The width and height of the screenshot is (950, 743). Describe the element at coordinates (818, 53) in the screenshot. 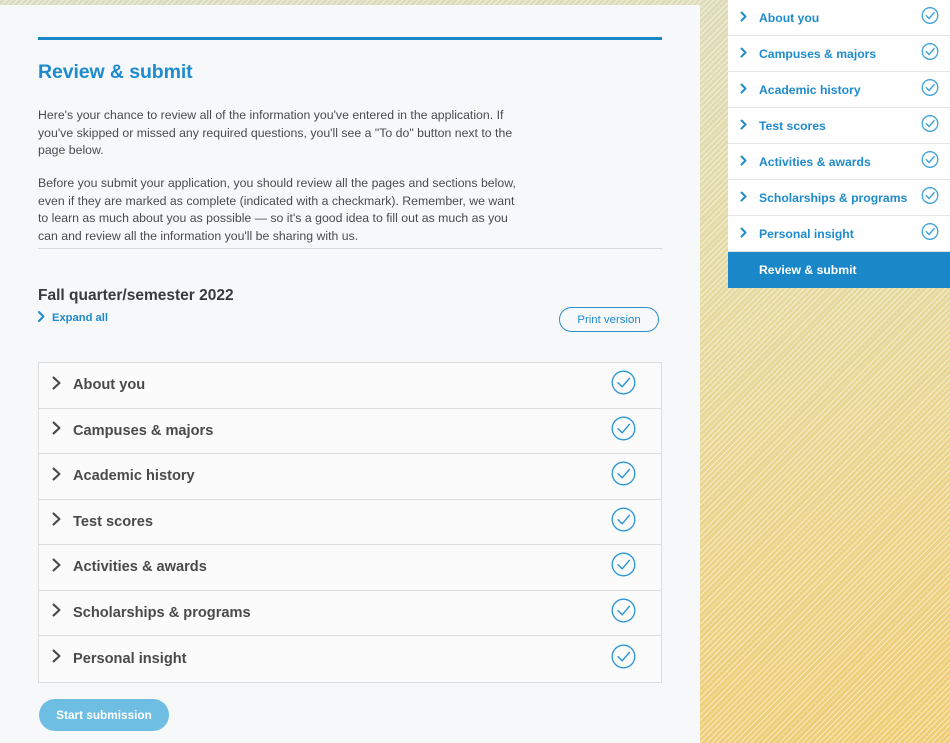

I see `sidebar-item-label: Campuses & majors` at that location.